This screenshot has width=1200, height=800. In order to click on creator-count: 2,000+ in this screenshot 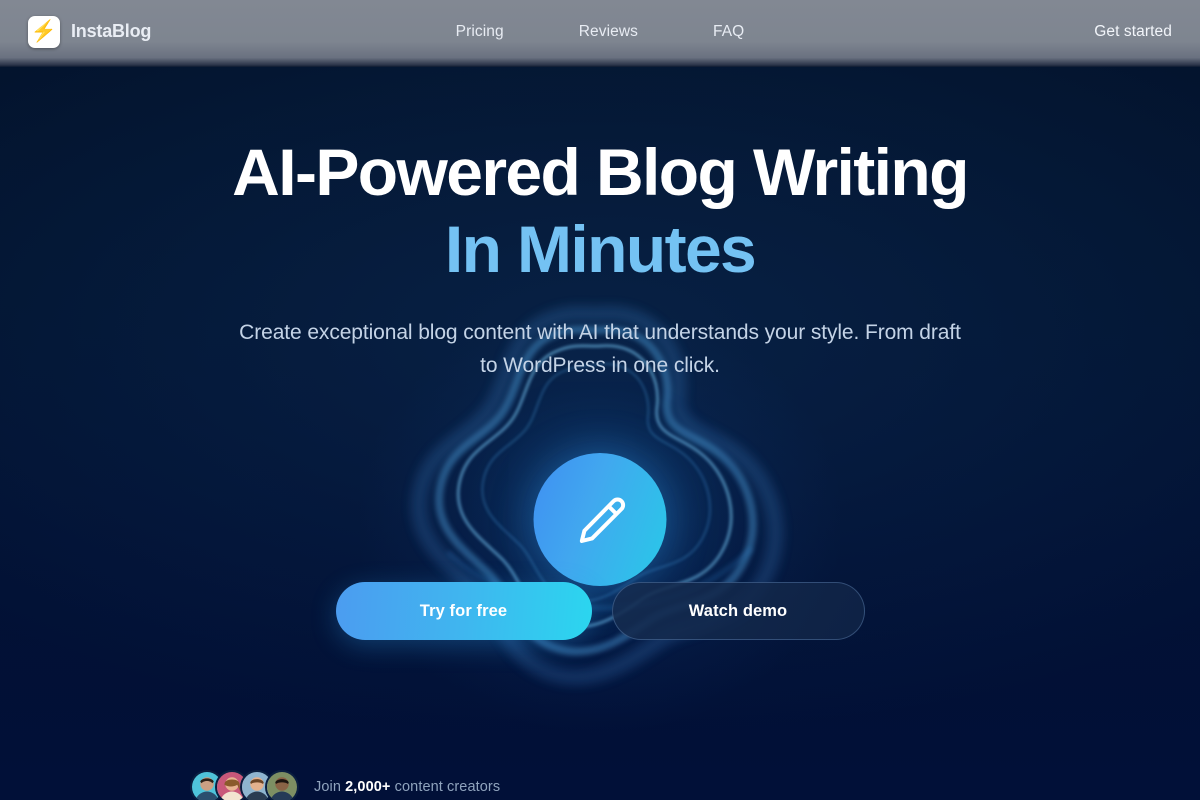, I will do `click(368, 787)`.